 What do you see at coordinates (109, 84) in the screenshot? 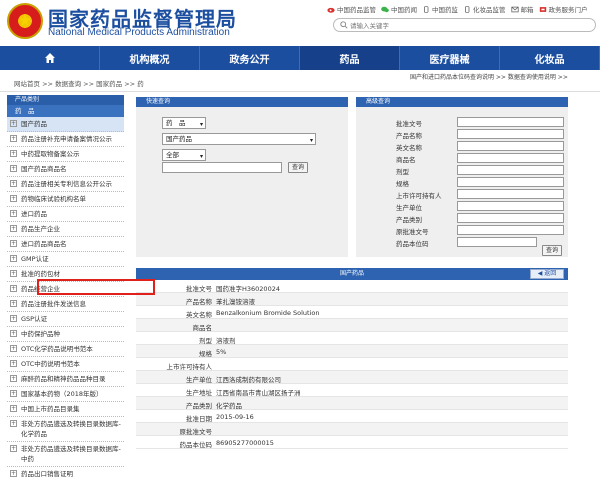
I see `breadcrumb-national-drugs: 国家药品` at bounding box center [109, 84].